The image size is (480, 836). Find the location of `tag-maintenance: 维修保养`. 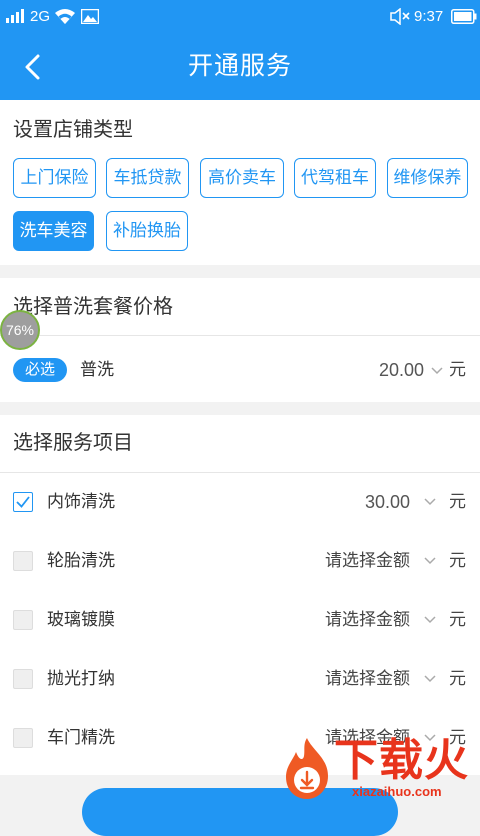

tag-maintenance: 维修保养 is located at coordinates (427, 178).